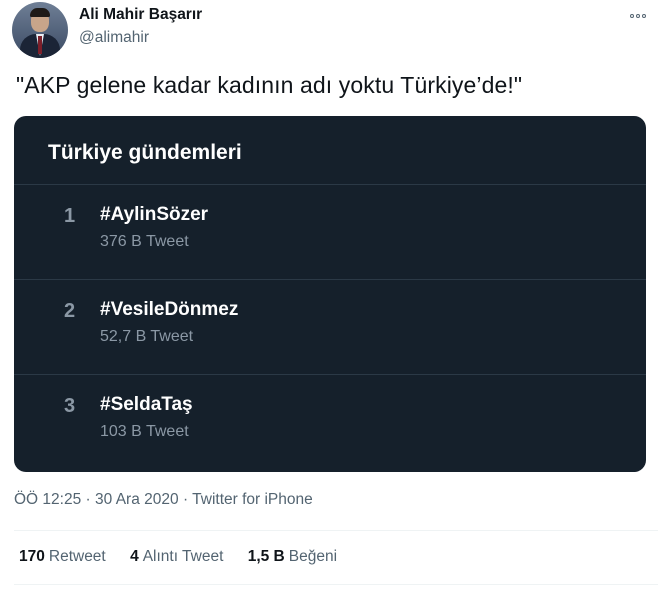 This screenshot has height=596, width=670. What do you see at coordinates (154, 214) in the screenshot?
I see `trend-hashtag: #AylinSözer` at bounding box center [154, 214].